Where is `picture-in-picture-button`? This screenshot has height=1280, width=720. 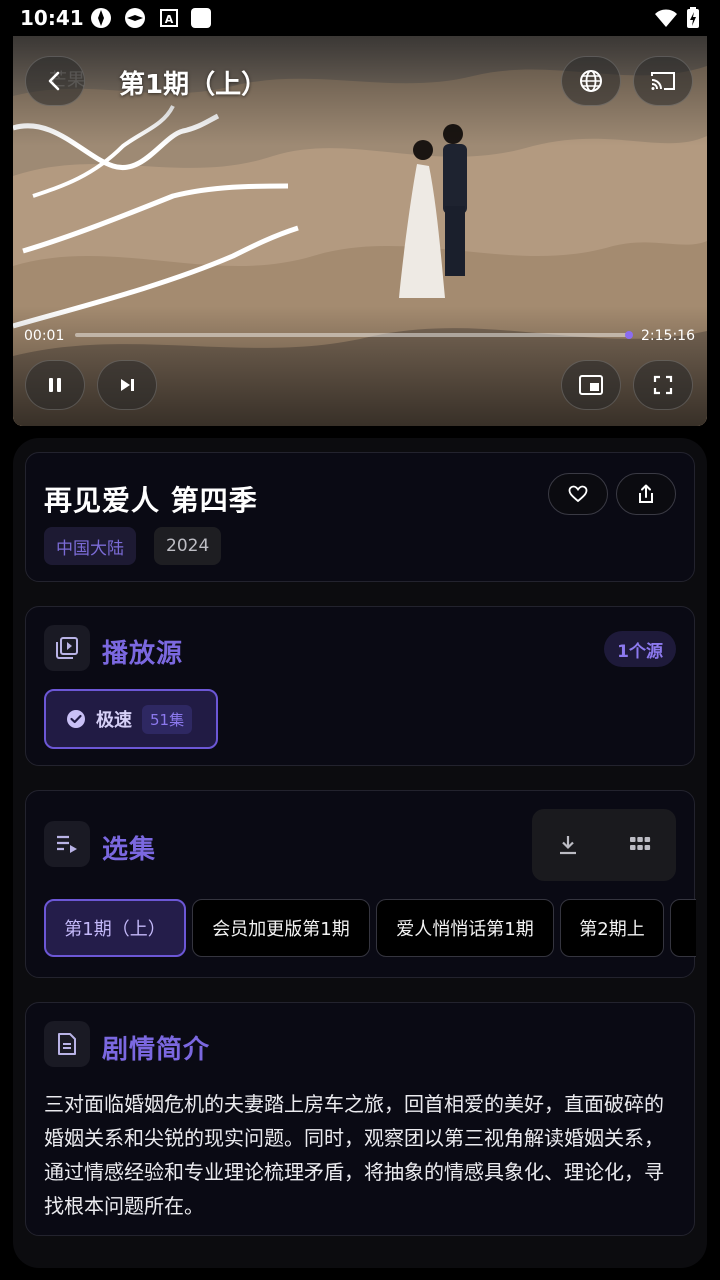 picture-in-picture-button is located at coordinates (591, 385).